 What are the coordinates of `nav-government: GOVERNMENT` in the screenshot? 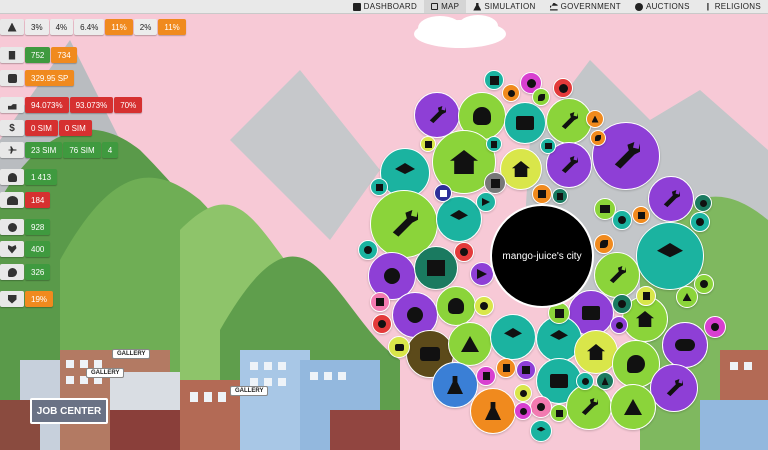 It's located at (585, 6).